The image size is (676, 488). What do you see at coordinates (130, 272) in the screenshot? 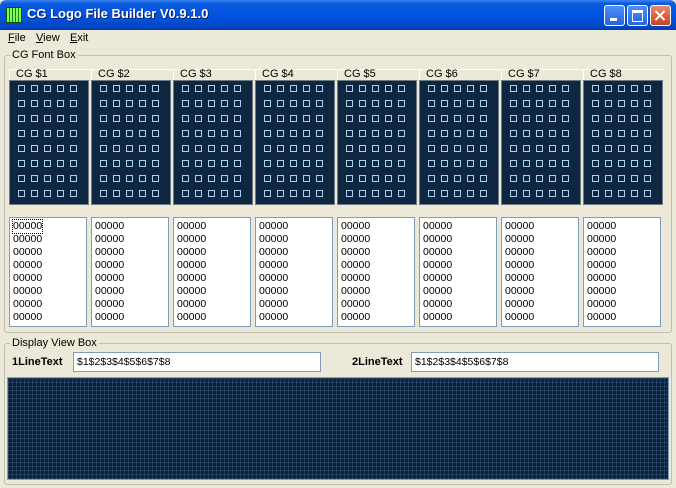
I see `cg-code-list: 00000 00000 00000 00000 00000 00000 00000 00000` at bounding box center [130, 272].